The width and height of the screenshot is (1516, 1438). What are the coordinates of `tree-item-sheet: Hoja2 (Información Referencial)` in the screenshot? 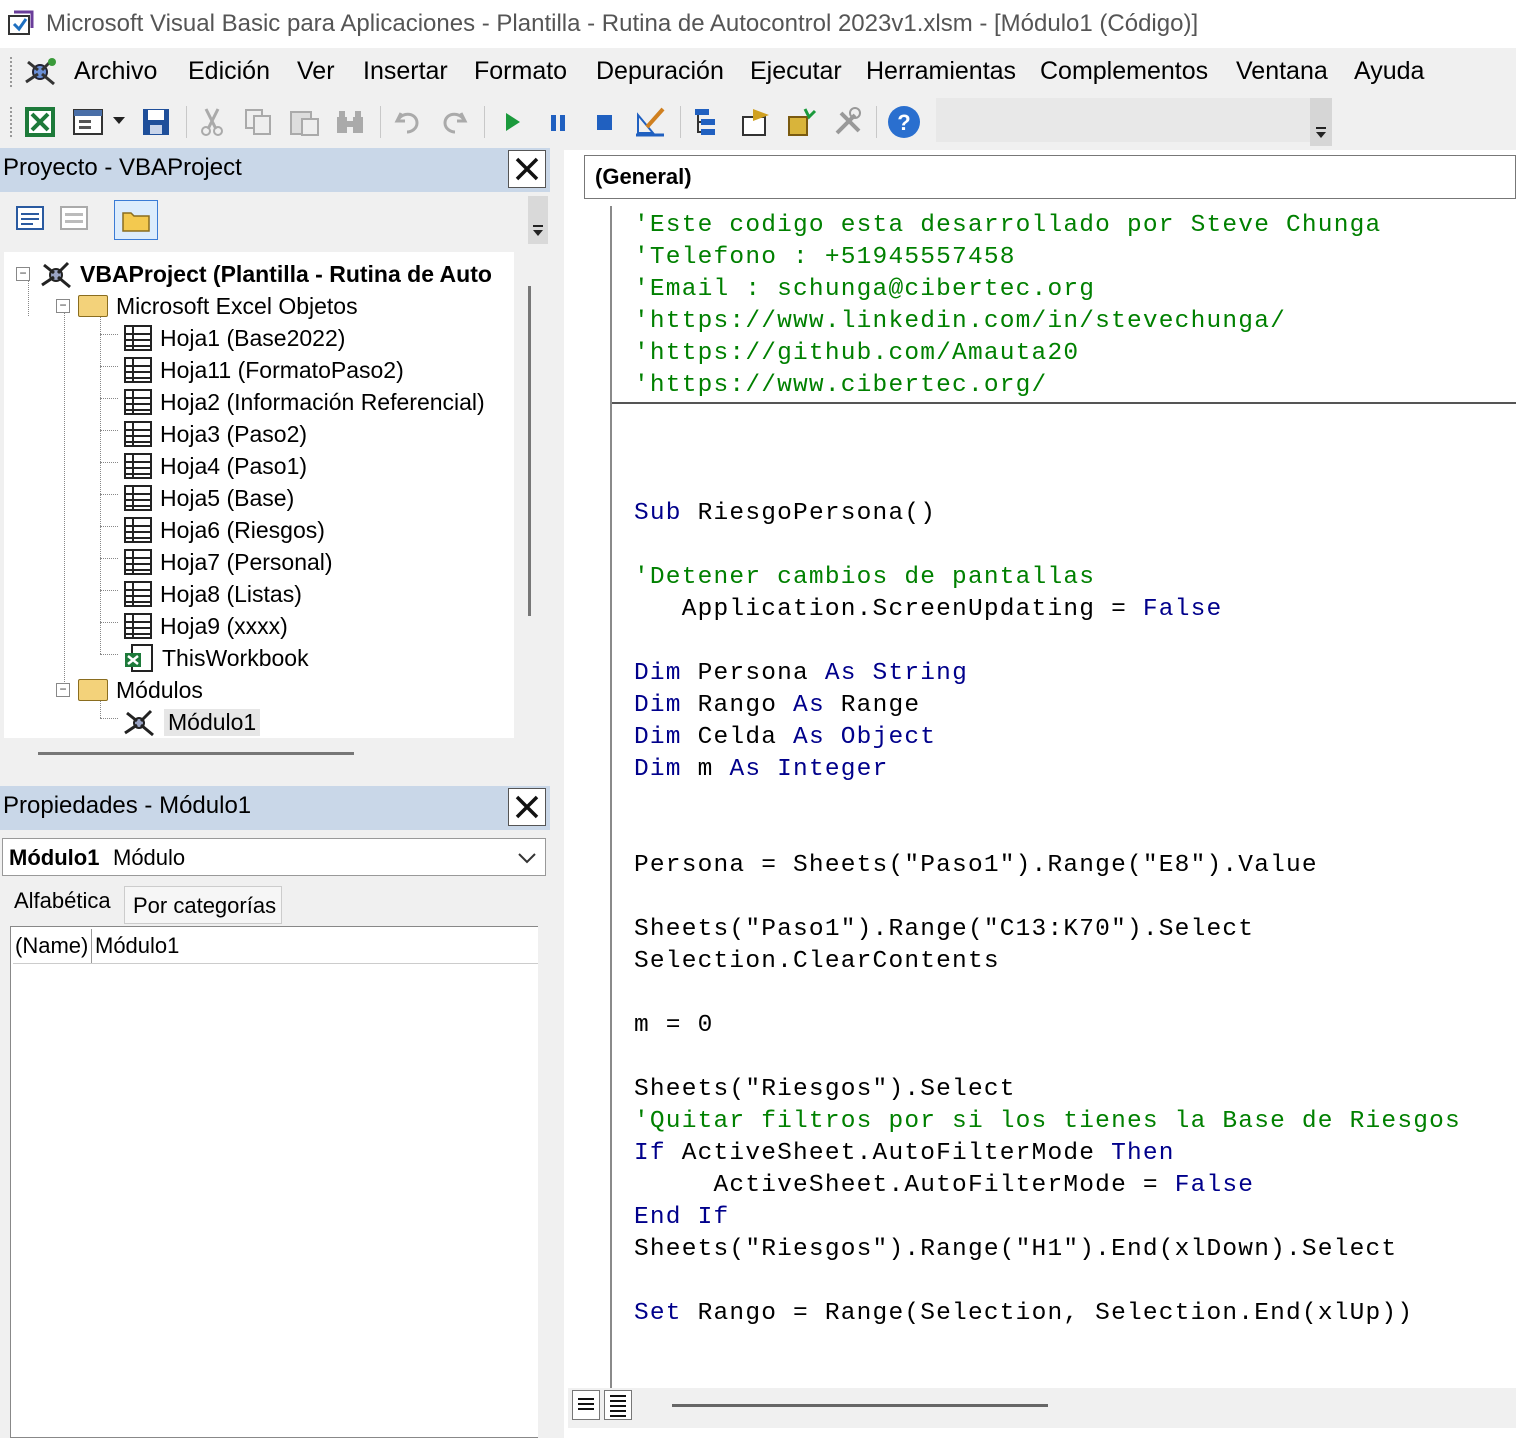 It's located at (304, 402).